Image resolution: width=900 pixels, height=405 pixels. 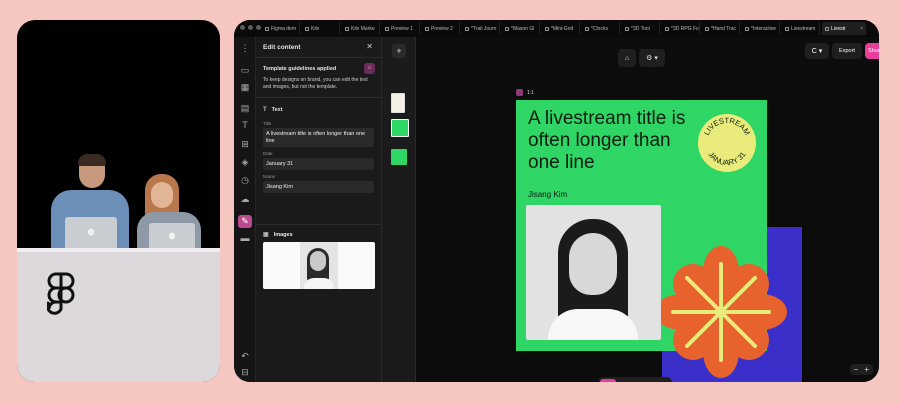 I want to click on name-field: Jisang Kim, so click(x=318, y=187).